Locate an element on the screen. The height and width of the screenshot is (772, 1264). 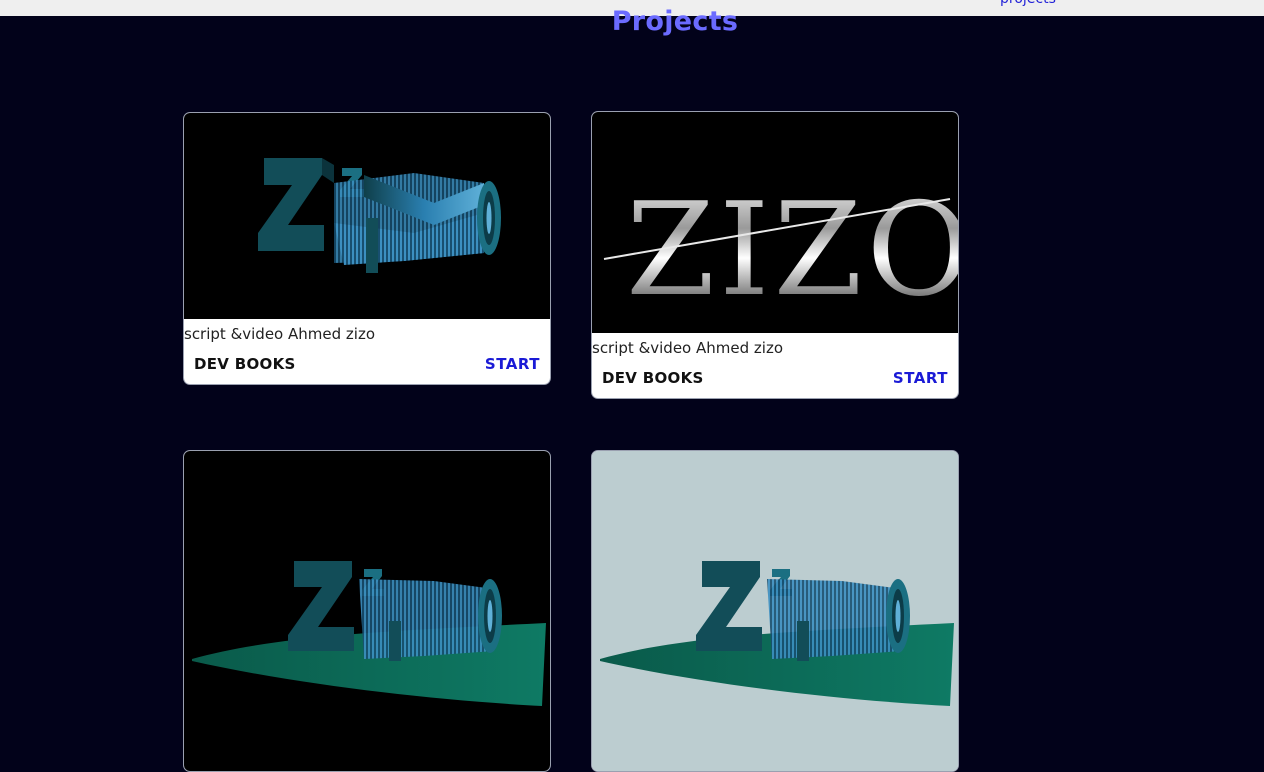
project-card: script &video Ahmed zizo DEV BOOKS START is located at coordinates (367, 248).